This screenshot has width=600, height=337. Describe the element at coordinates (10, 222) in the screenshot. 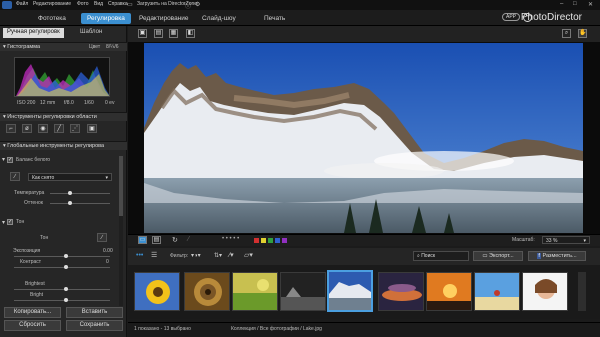

I see `tone-checkbox: ✓` at that location.